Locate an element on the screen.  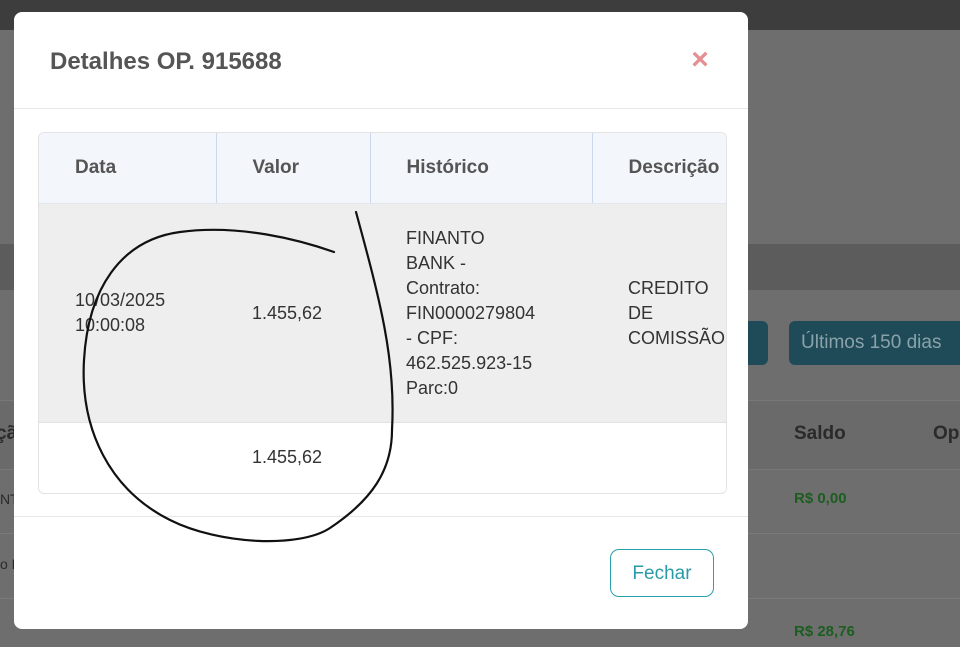
background-row-saldo: R$ 28,76 is located at coordinates (824, 631).